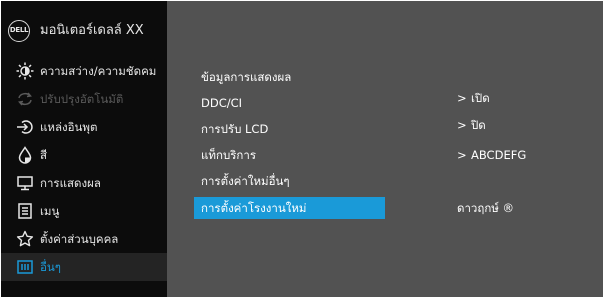  What do you see at coordinates (50, 211) in the screenshot?
I see `sidebar-item-label: เมนู` at bounding box center [50, 211].